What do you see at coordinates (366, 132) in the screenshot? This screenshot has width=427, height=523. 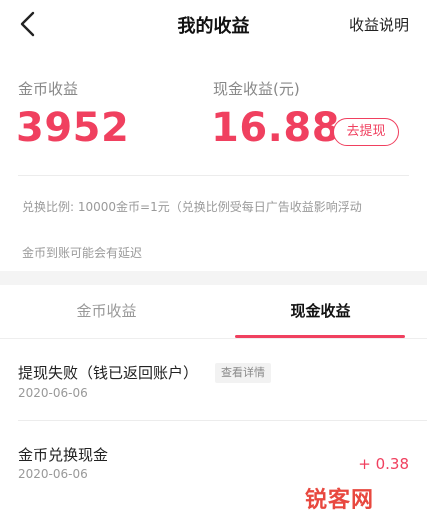 I see `withdraw-button: 去提现` at bounding box center [366, 132].